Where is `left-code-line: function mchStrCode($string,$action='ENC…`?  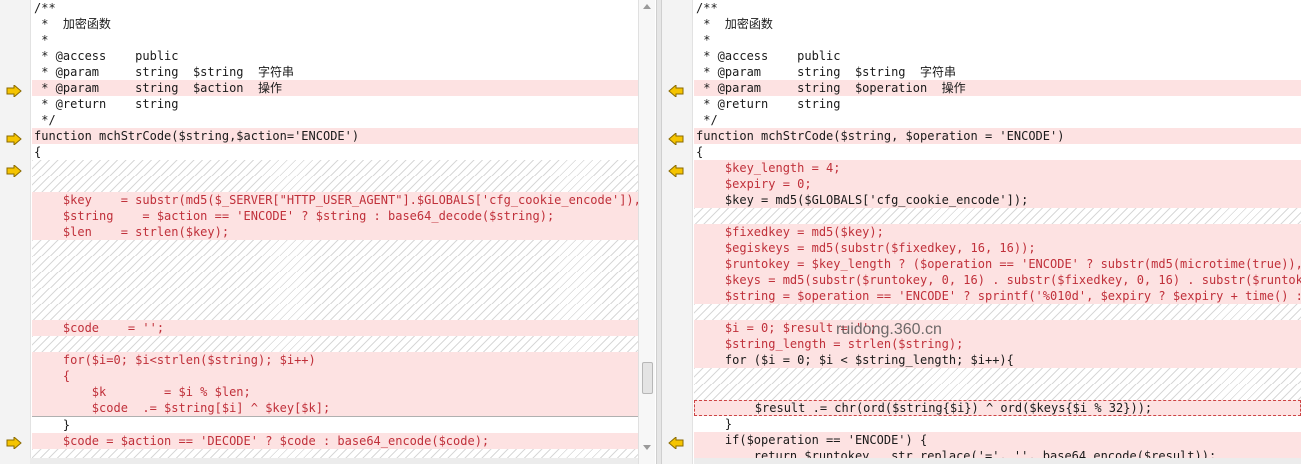 left-code-line: function mchStrCode($string,$action='ENC… is located at coordinates (335, 136).